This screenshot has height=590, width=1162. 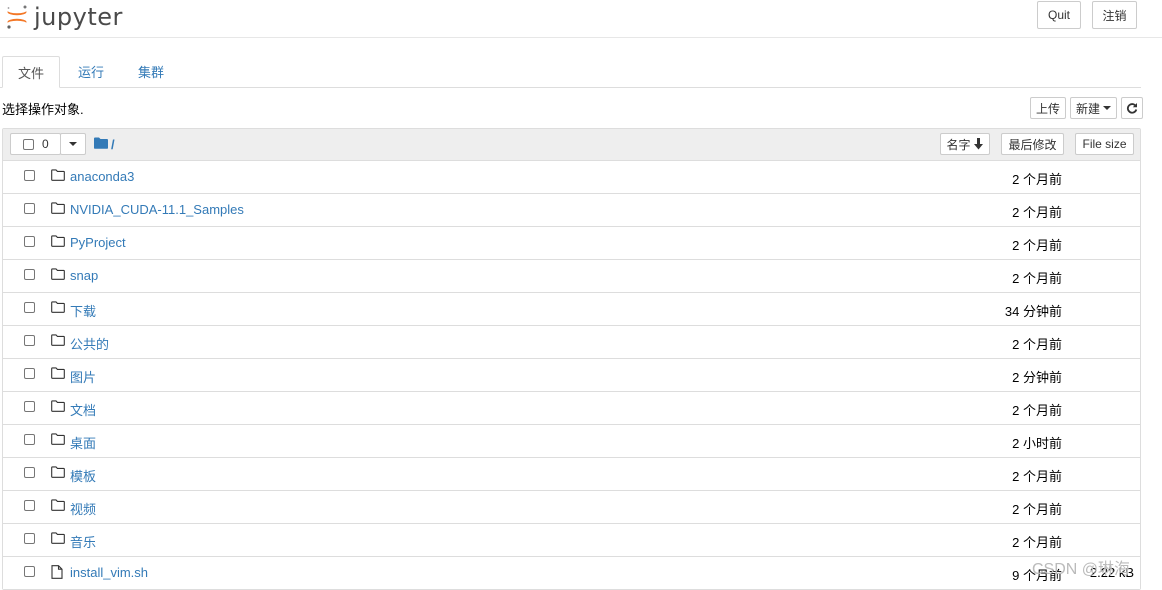 I want to click on tab-running: 运行, so click(x=91, y=71).